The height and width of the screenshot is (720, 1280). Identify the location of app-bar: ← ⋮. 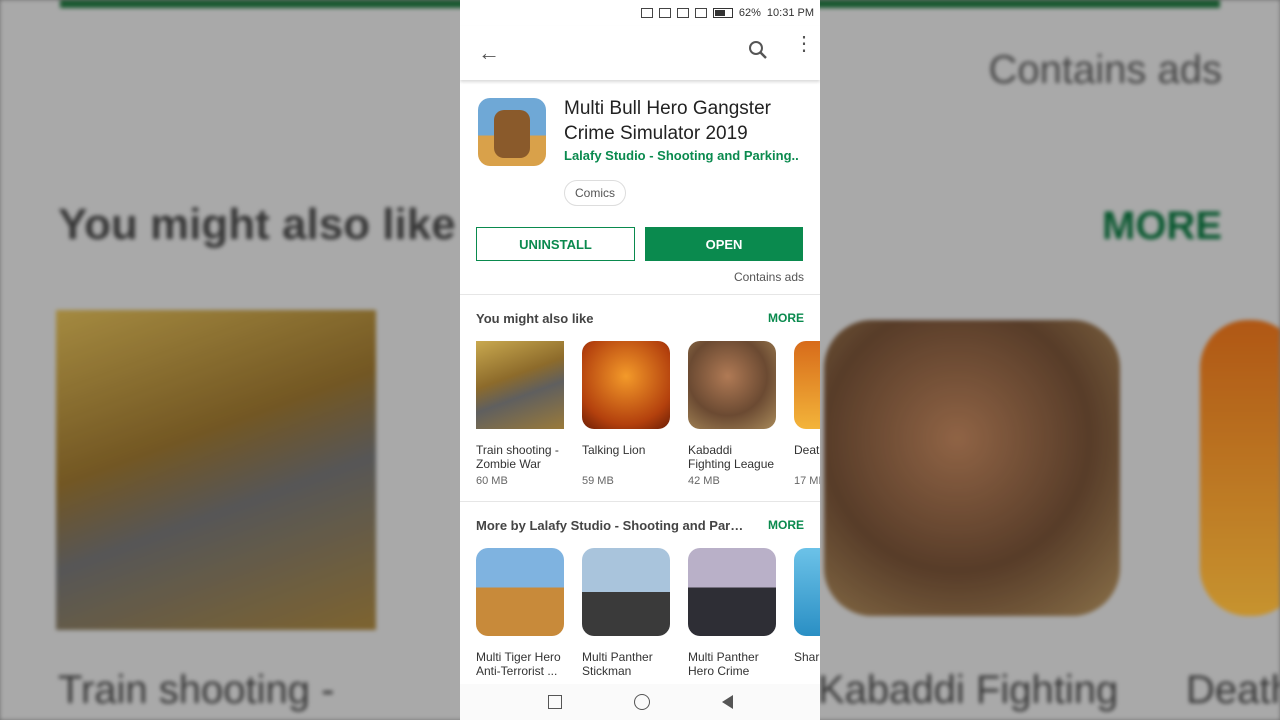
(640, 53).